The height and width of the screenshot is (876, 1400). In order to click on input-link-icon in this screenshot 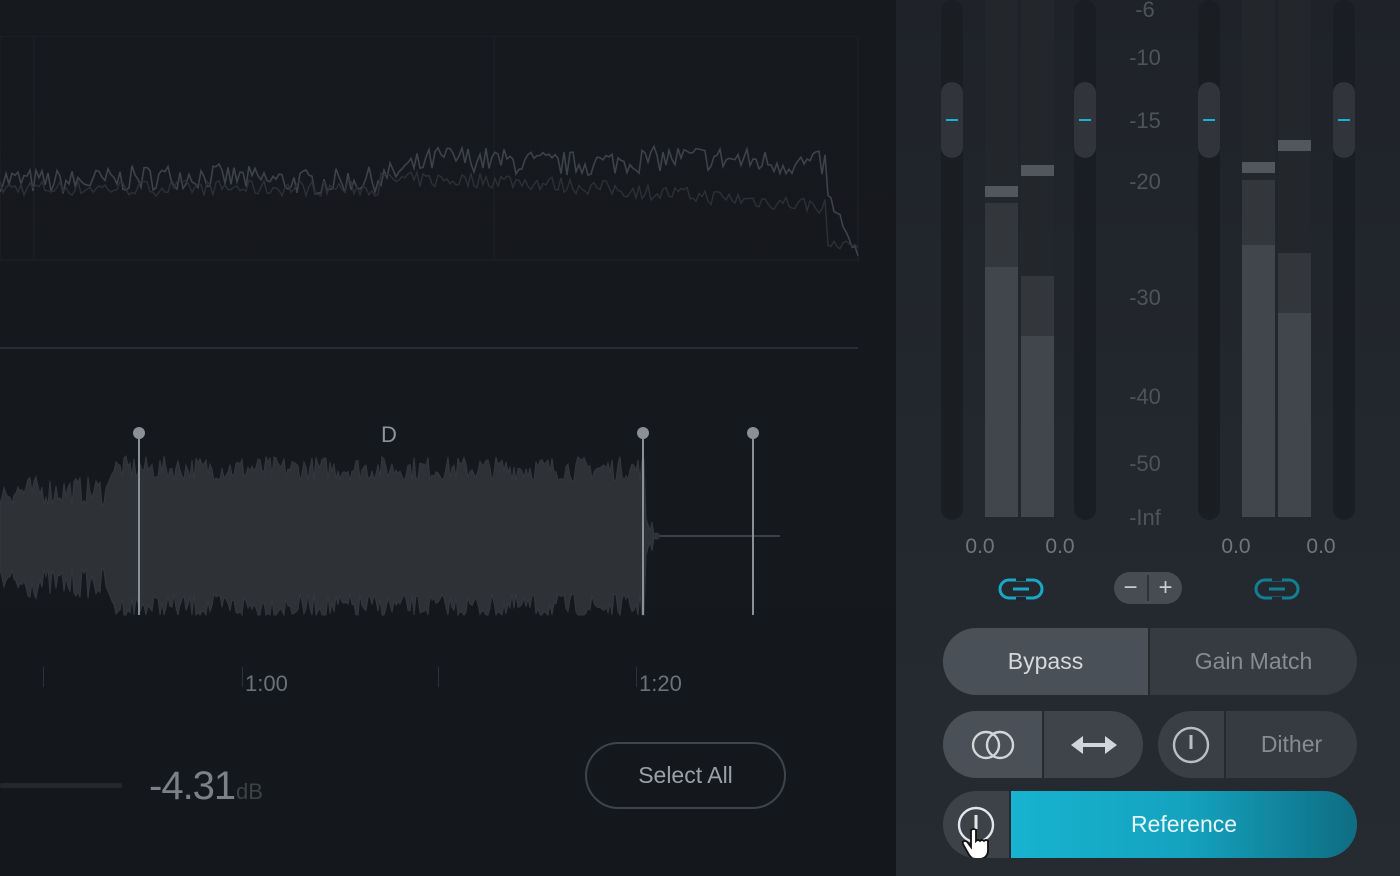, I will do `click(1021, 589)`.